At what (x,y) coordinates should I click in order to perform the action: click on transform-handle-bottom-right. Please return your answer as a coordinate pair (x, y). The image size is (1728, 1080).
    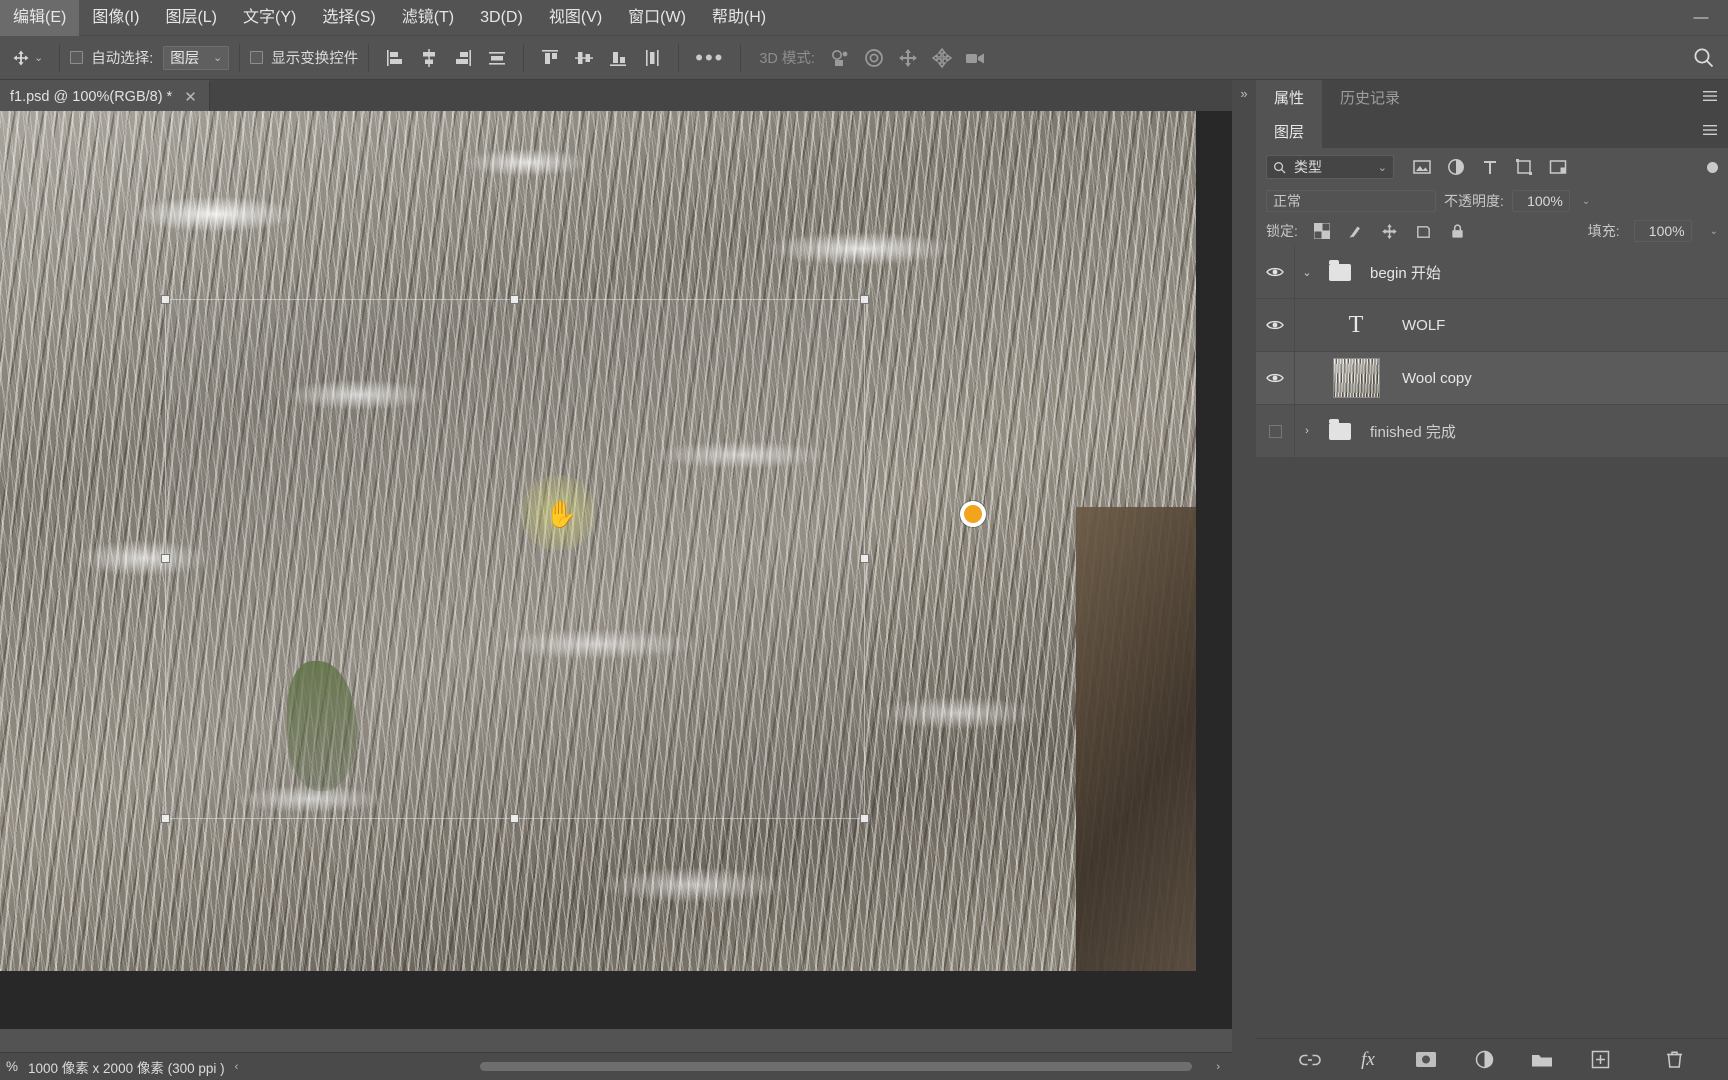
    Looking at the image, I should click on (864, 818).